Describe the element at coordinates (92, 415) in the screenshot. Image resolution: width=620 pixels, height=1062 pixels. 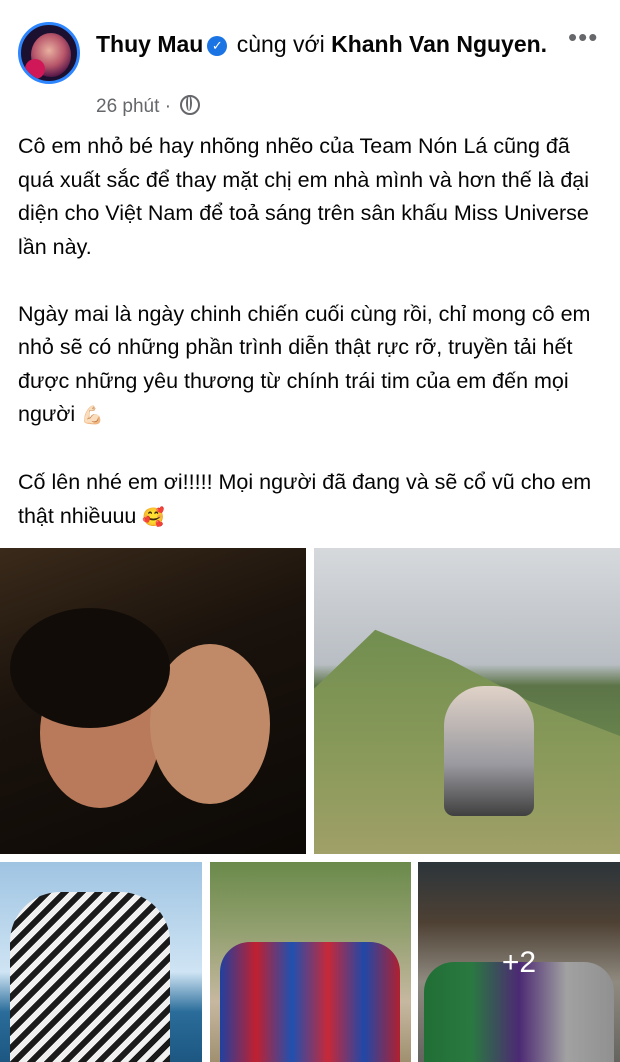
I see `flexed-arm-emoji: 💪🏻` at that location.